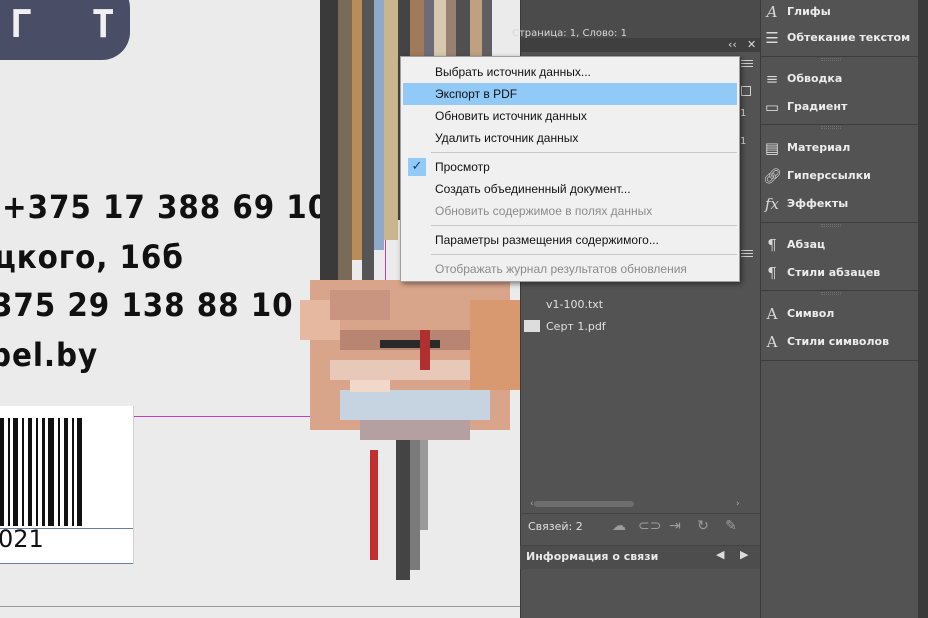 The width and height of the screenshot is (928, 618). What do you see at coordinates (641, 45) in the screenshot?
I see `panel-title-strip` at bounding box center [641, 45].